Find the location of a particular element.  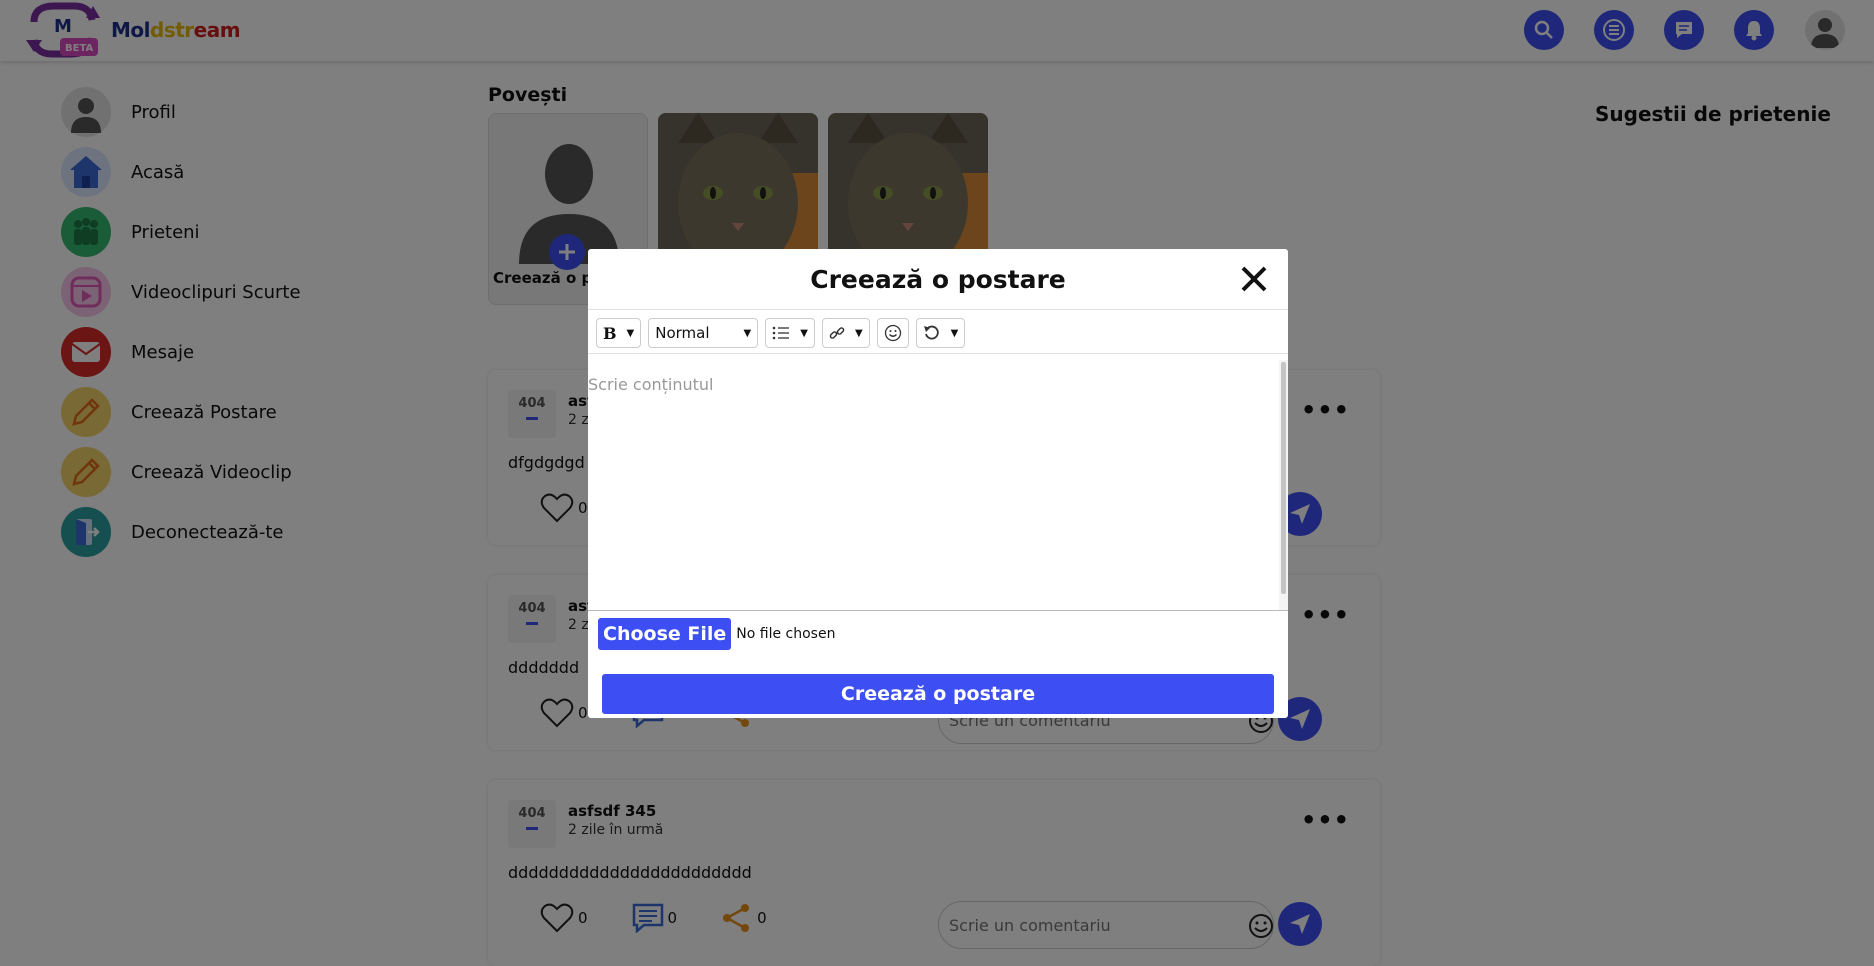

editor-toolbar: B ▼ Normal ▼ ▼ ▼ ▼ is located at coordinates (784, 333).